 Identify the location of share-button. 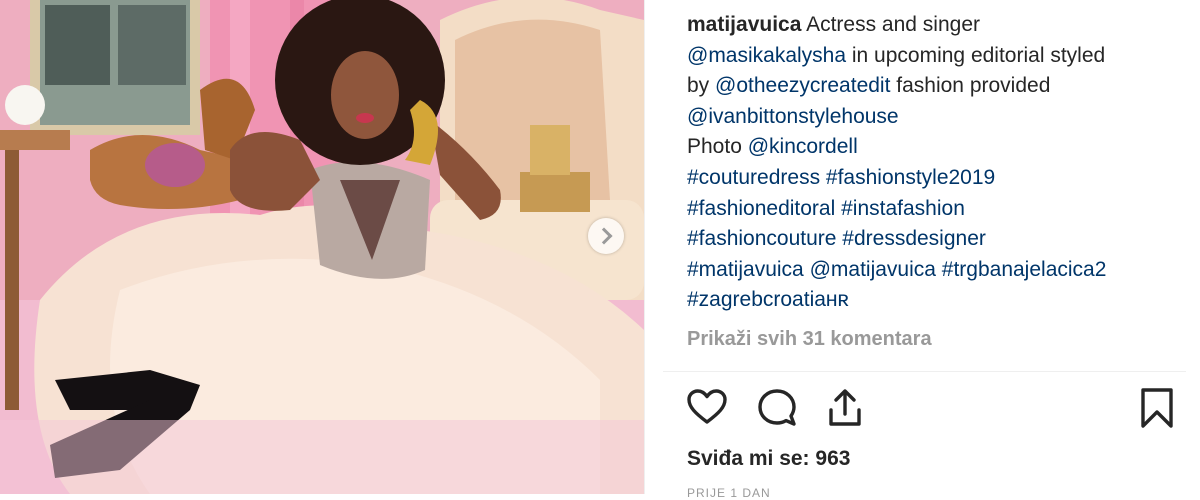
(845, 408).